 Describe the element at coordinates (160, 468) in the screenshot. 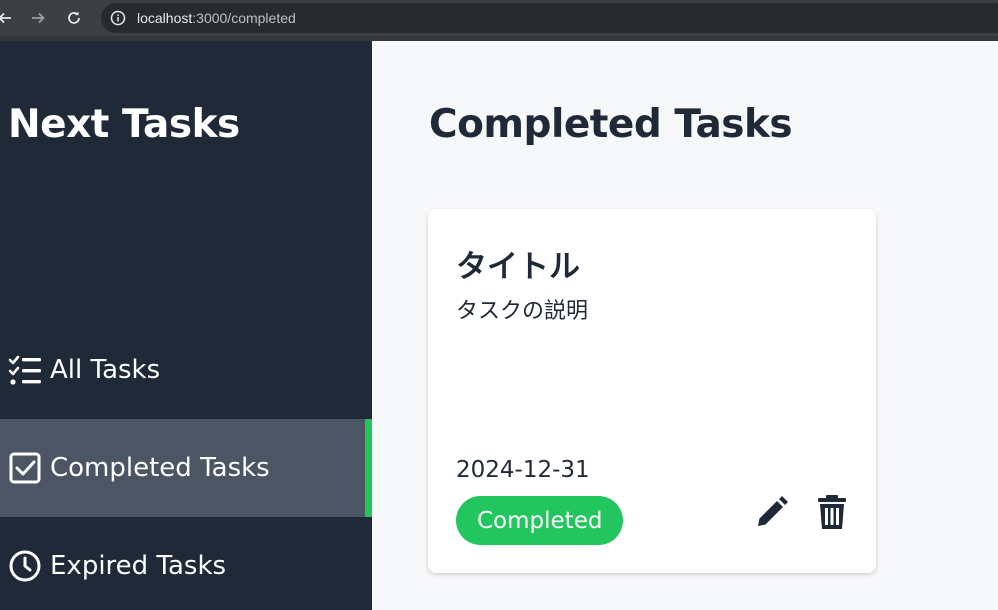

I see `sidebar-item-label: Completed Tasks` at that location.